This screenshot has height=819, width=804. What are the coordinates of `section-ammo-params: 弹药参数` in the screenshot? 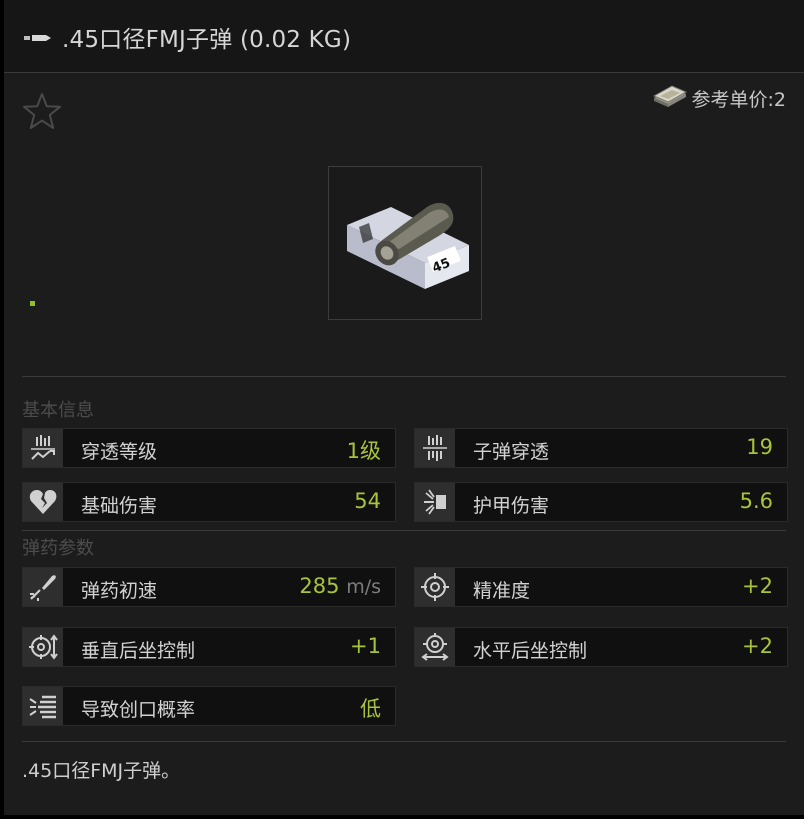 It's located at (58, 548).